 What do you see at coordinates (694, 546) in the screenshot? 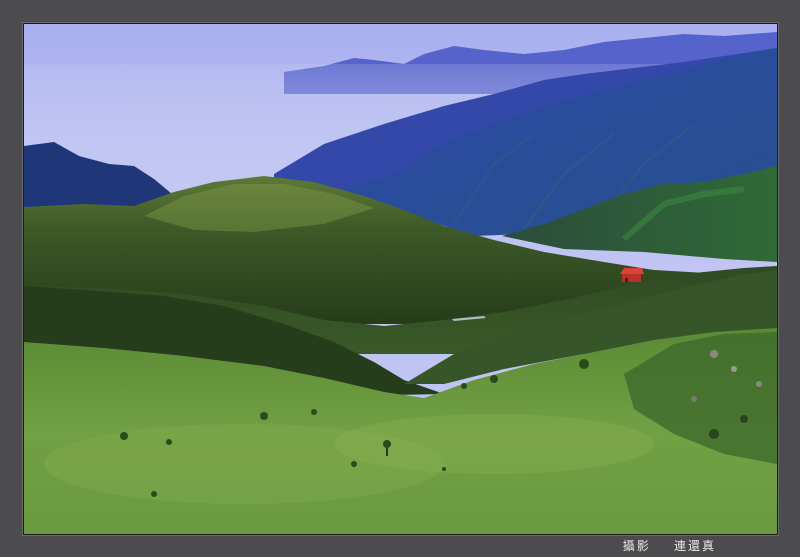
I see `credit-author: 連還真` at bounding box center [694, 546].